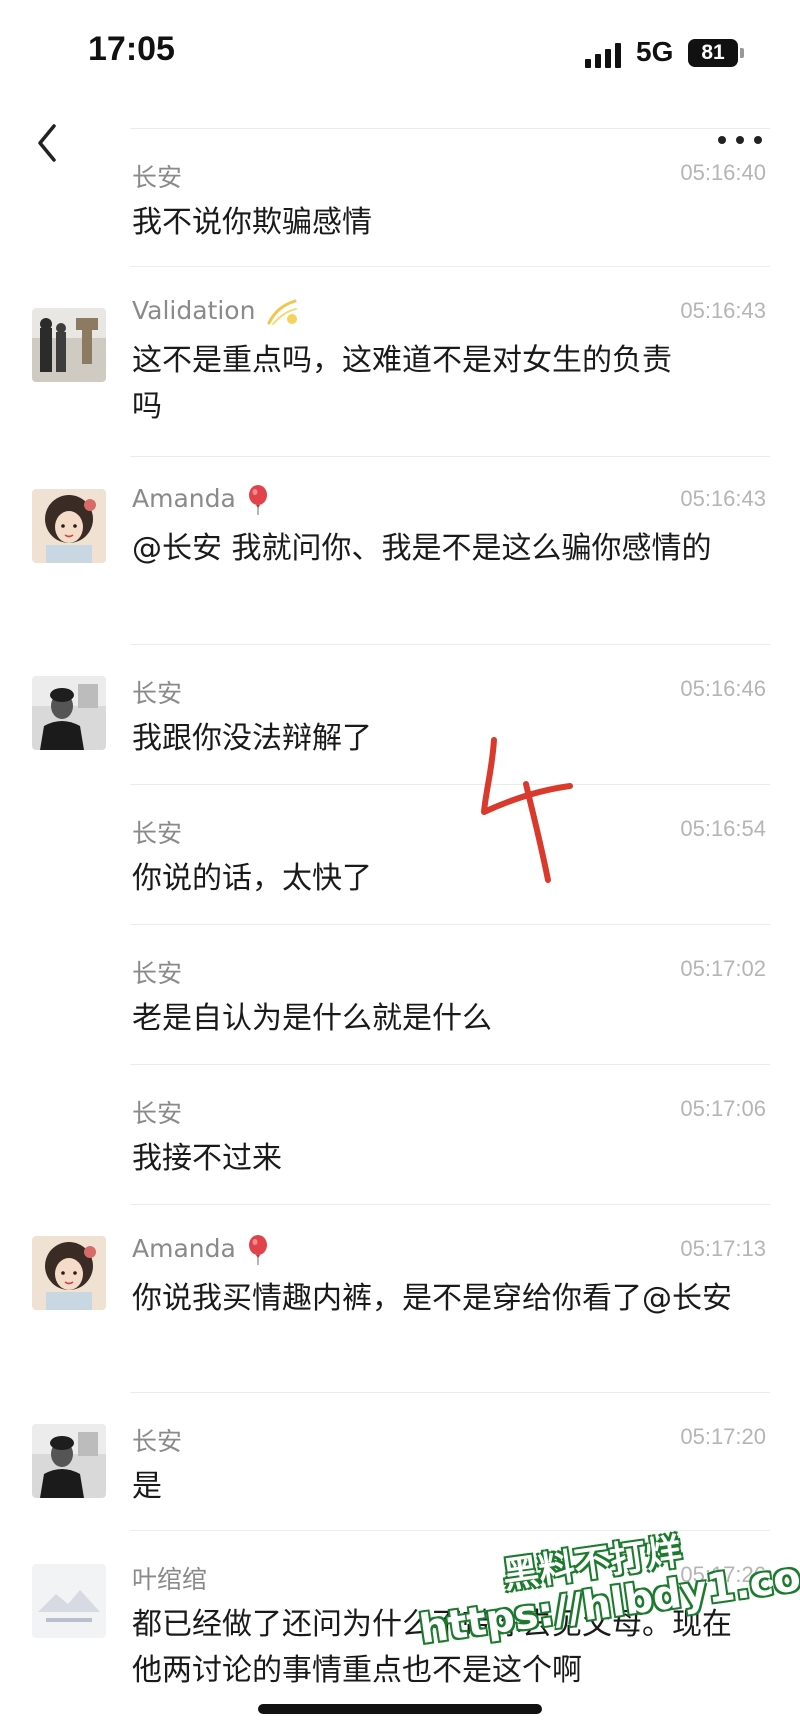  What do you see at coordinates (723, 172) in the screenshot?
I see `message-time: 05:16:40` at bounding box center [723, 172].